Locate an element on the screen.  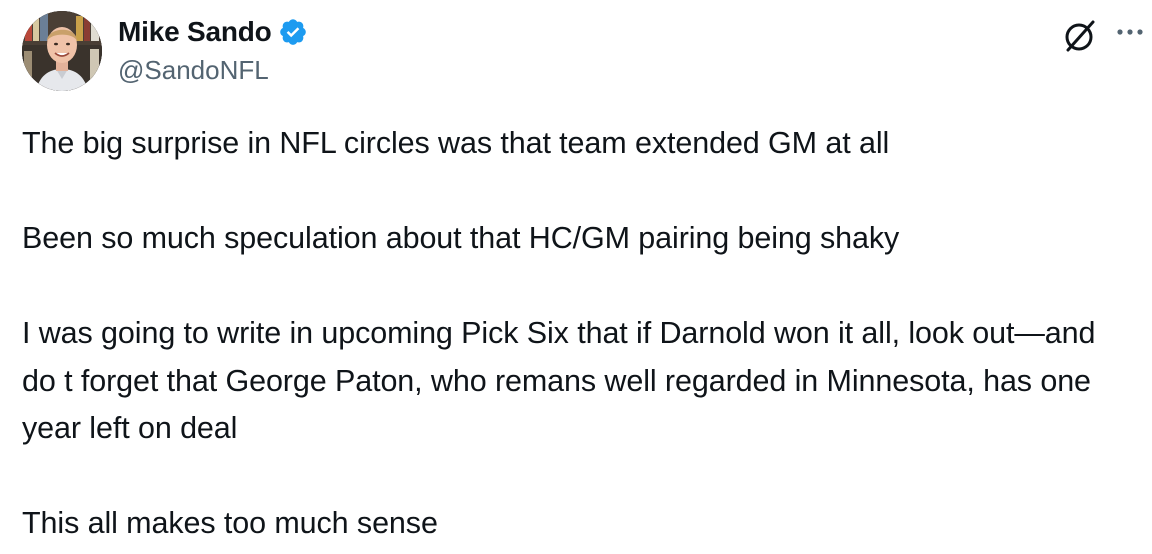
tweet-paragraph: This all makes too much sense is located at coordinates (230, 523).